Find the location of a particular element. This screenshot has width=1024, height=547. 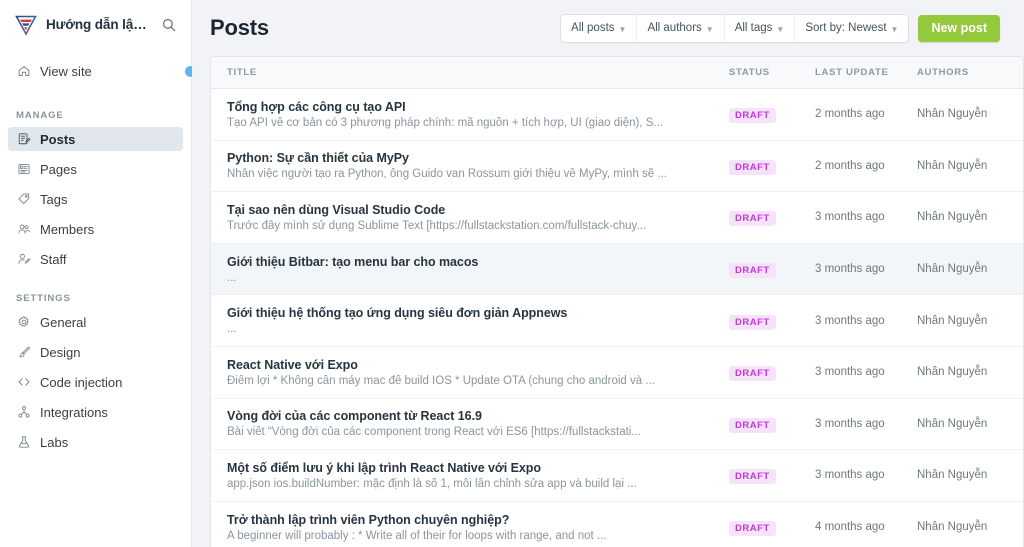

sidebar-item-labs: Labs is located at coordinates (95, 442).